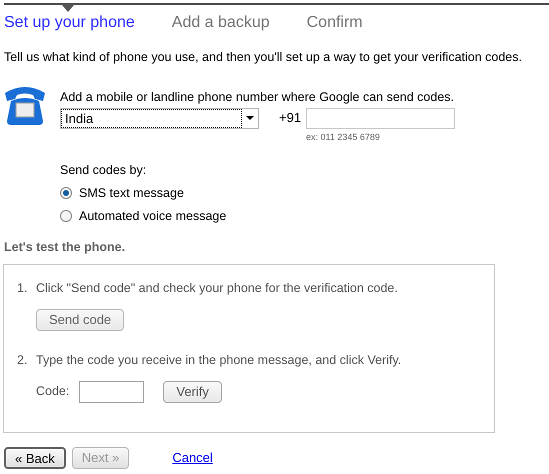 This screenshot has width=549, height=474. What do you see at coordinates (250, 118) in the screenshot?
I see `dropdown-caret-icon` at bounding box center [250, 118].